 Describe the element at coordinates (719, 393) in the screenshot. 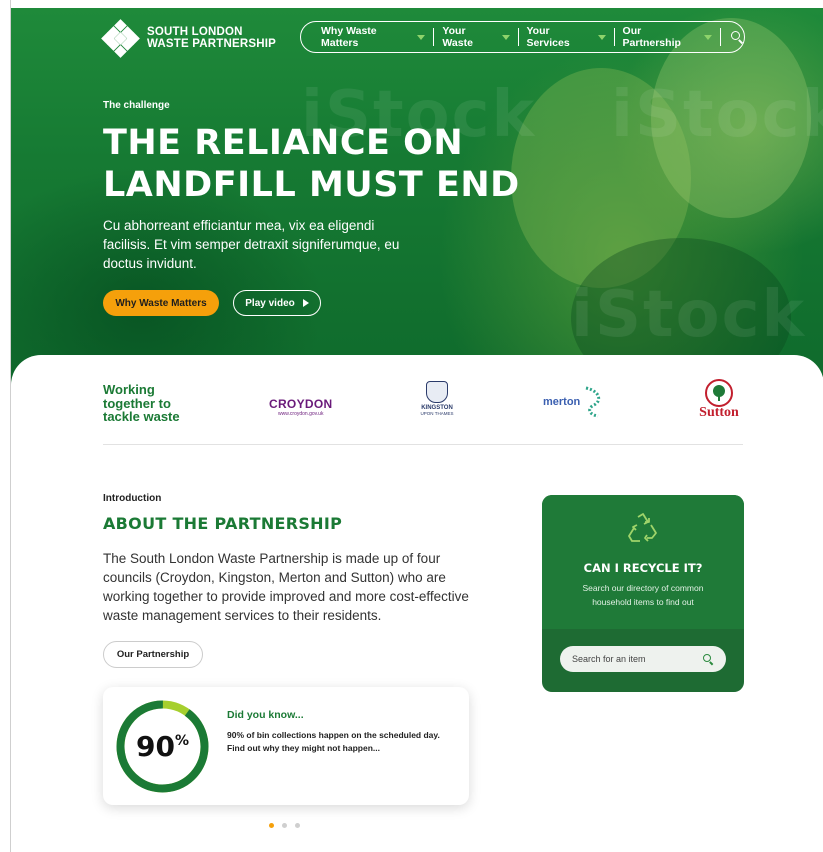

I see `tree-icon` at that location.